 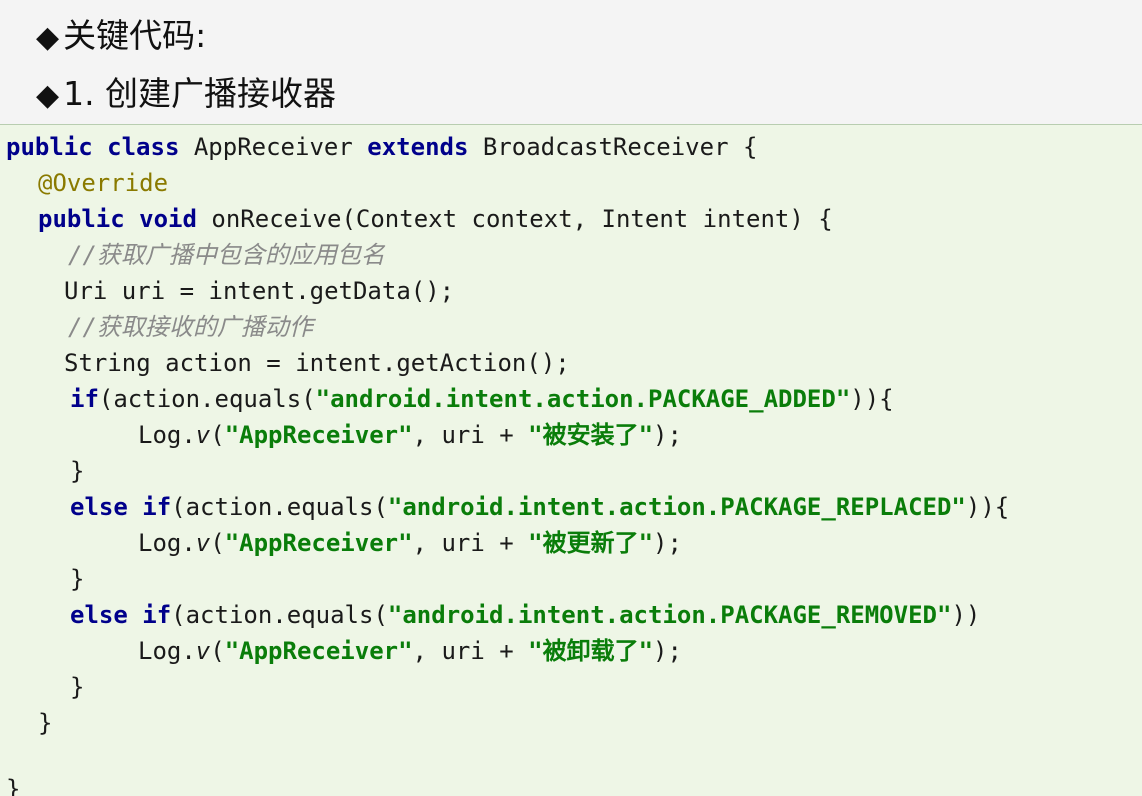 I want to click on code-line-4: //获取广播中包含的应用包名, so click(x=226, y=255).